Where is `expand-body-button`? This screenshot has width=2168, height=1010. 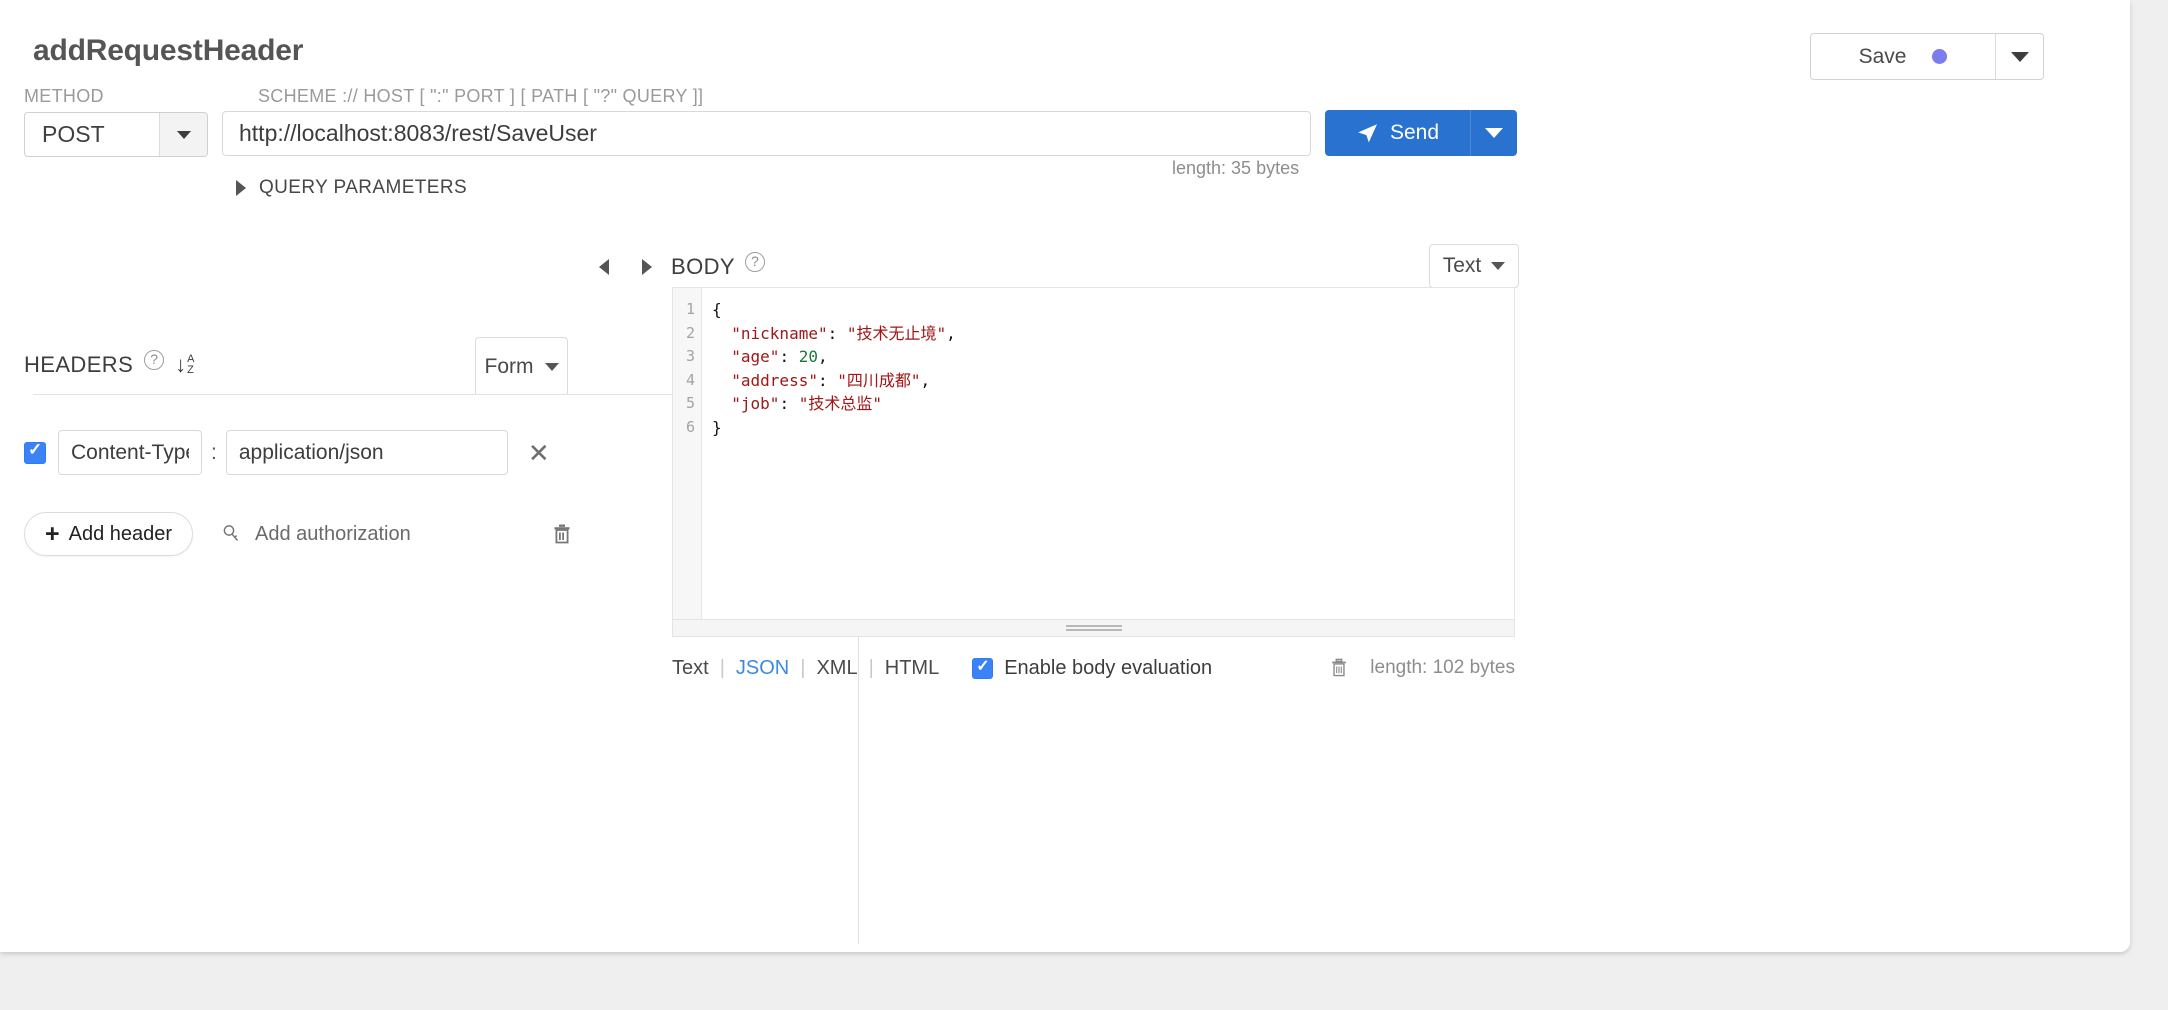
expand-body-button is located at coordinates (647, 267).